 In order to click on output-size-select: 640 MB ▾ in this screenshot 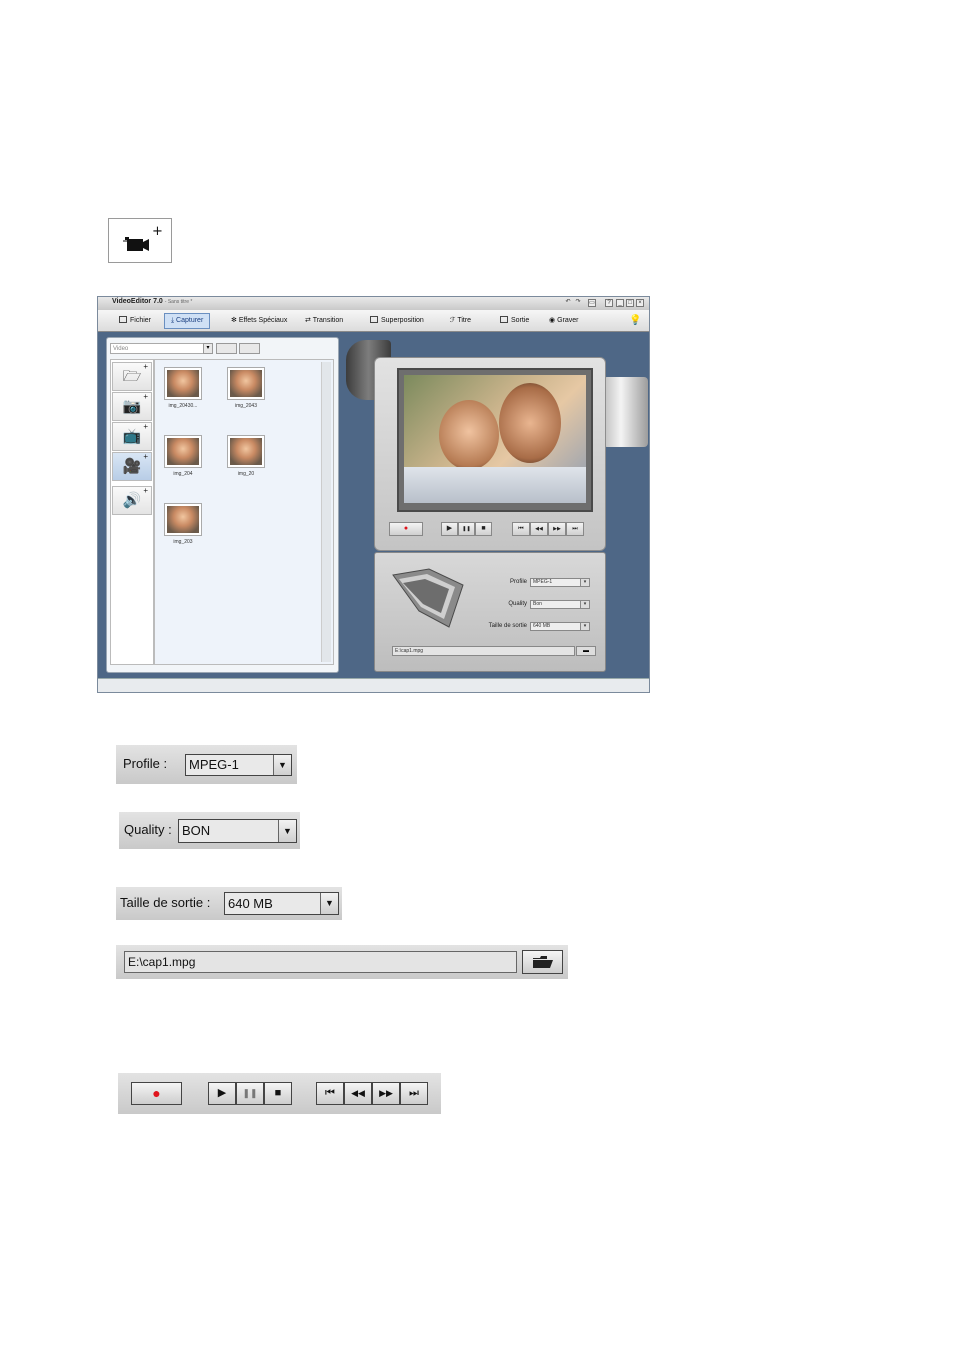, I will do `click(560, 626)`.